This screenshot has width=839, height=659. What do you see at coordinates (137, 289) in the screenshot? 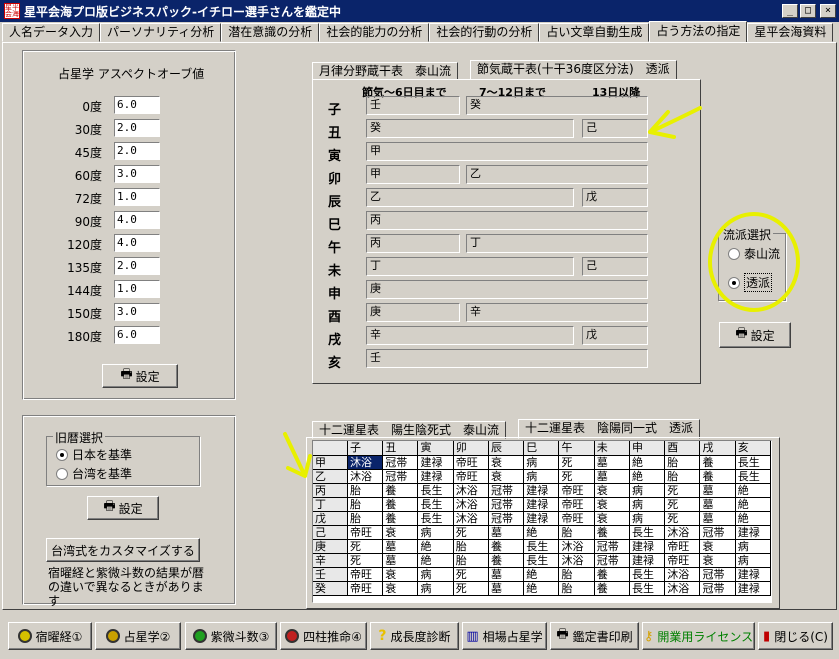
I see `aspect-orb-input: 1.0` at bounding box center [137, 289].